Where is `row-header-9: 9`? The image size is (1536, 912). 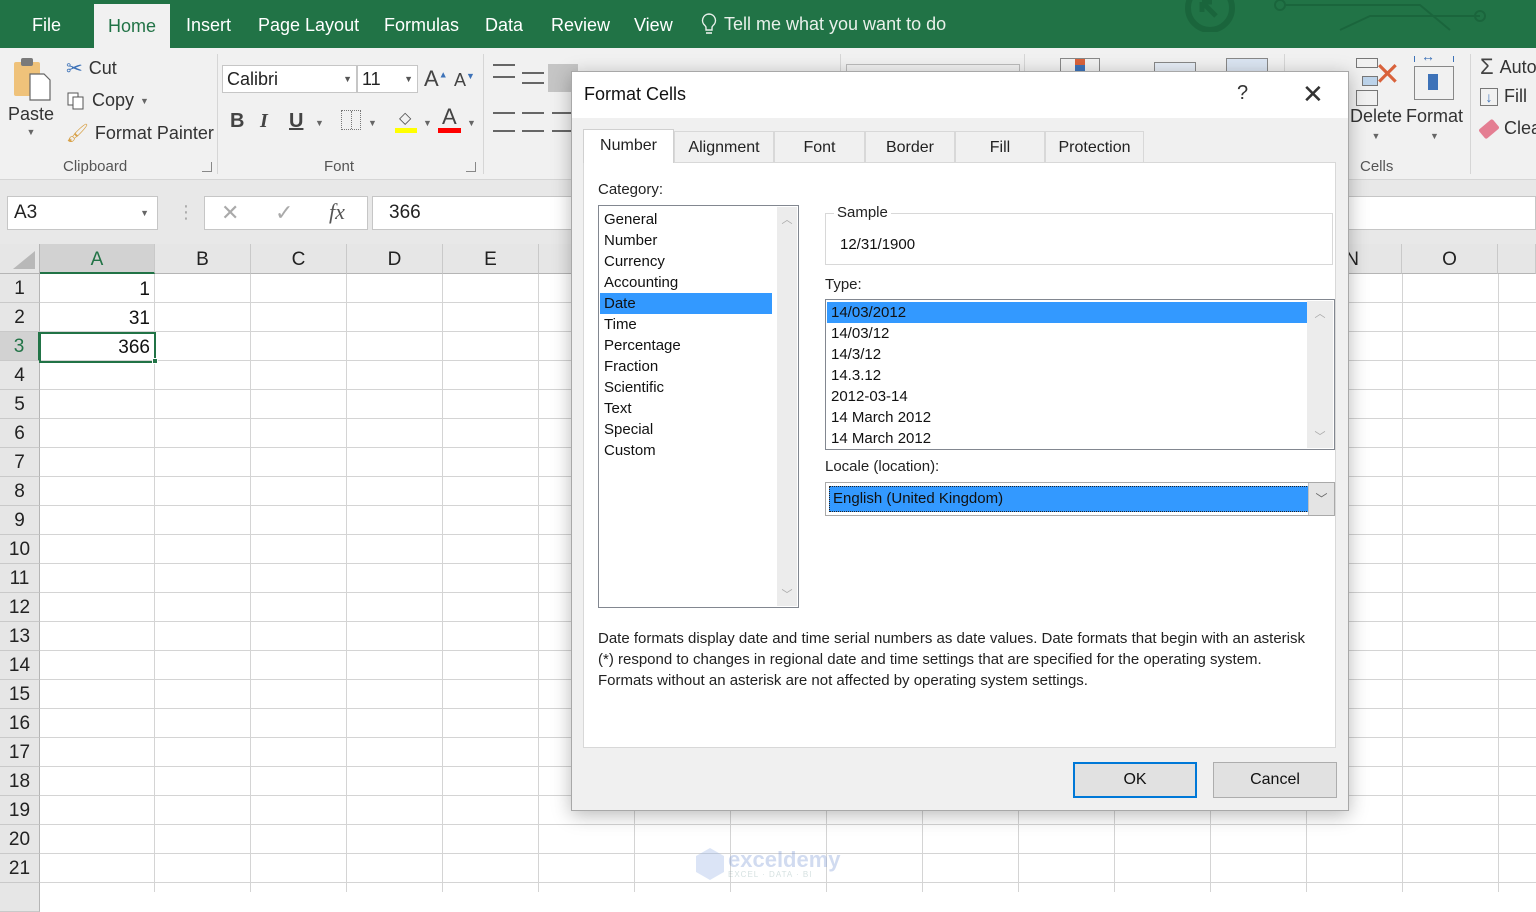 row-header-9: 9 is located at coordinates (20, 520).